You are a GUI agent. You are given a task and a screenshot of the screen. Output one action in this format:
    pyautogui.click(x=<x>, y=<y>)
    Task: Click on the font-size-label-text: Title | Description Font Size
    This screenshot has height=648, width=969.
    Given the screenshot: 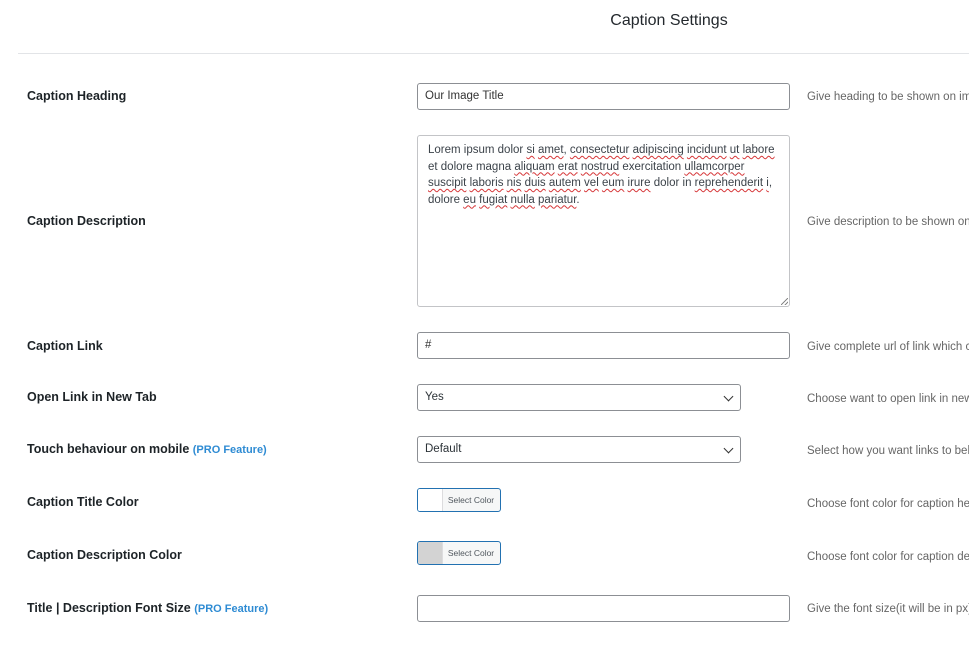 What is the action you would take?
    pyautogui.click(x=109, y=608)
    